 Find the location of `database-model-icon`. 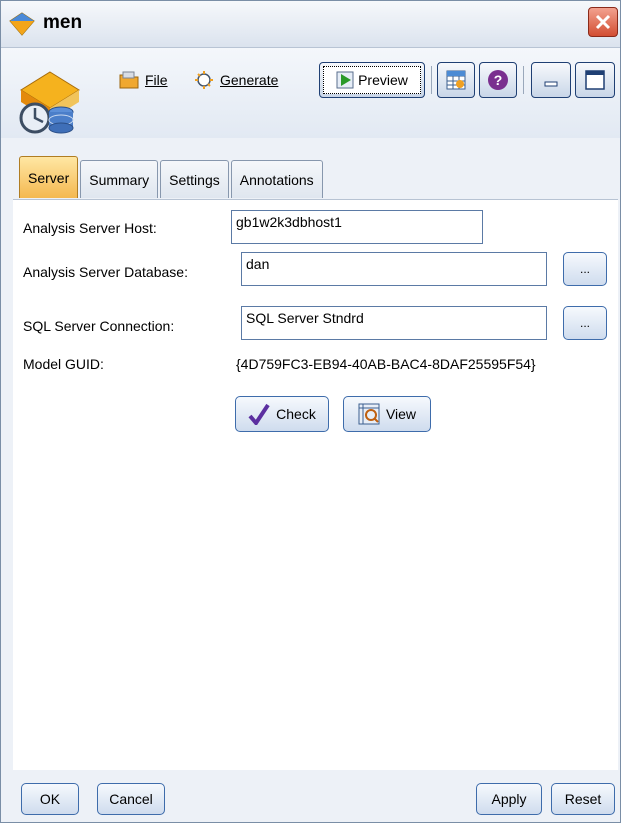

database-model-icon is located at coordinates (49, 102).